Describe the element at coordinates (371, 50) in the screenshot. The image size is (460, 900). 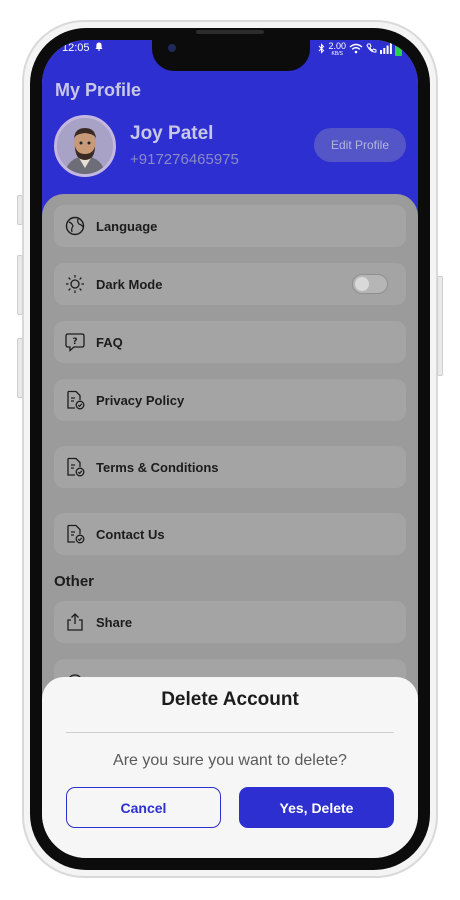
I see `call-icon` at that location.